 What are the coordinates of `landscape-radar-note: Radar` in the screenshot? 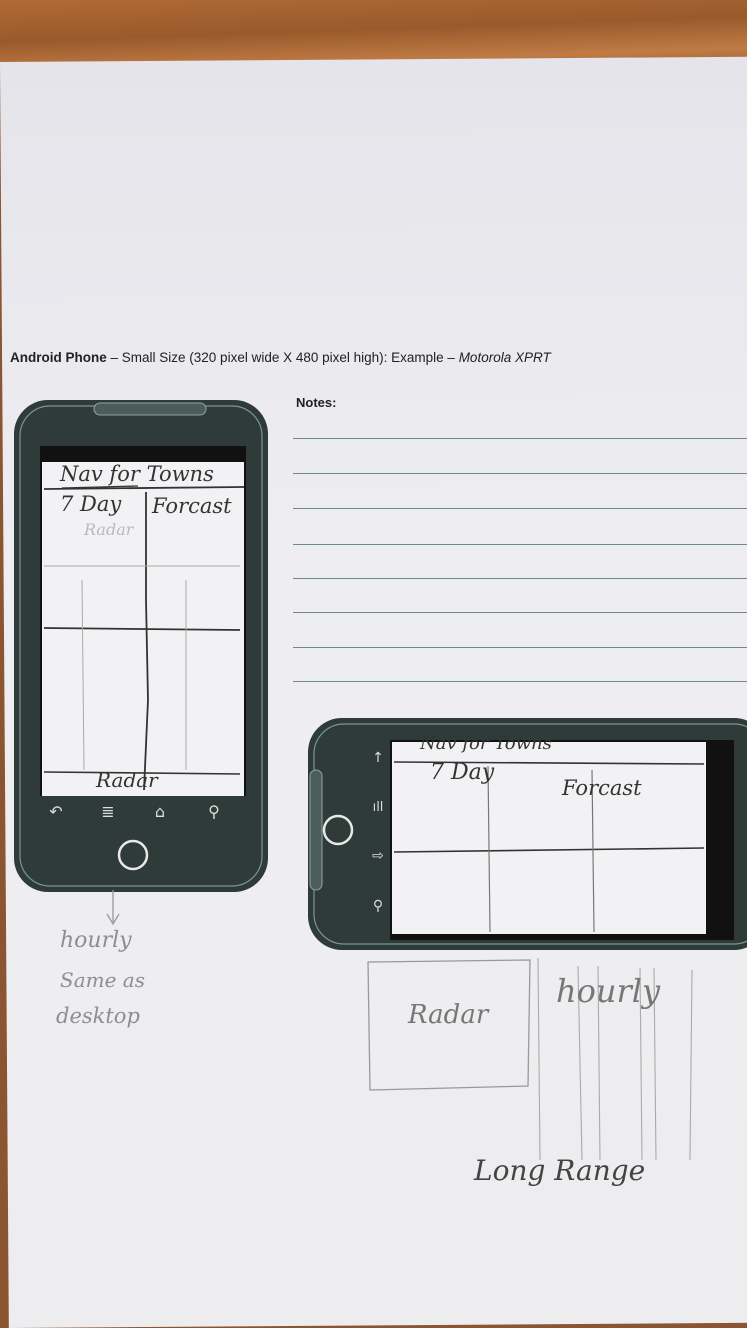 It's located at (448, 1015).